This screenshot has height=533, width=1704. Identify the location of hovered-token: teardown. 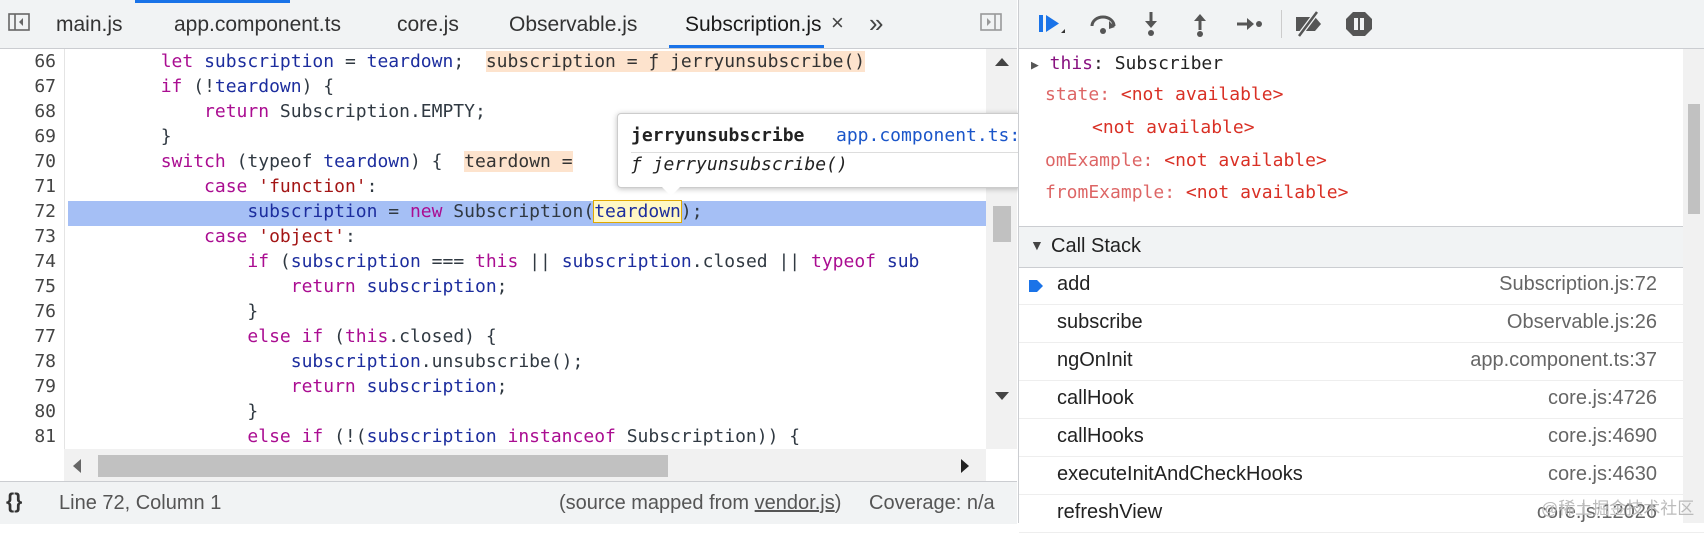
(637, 211).